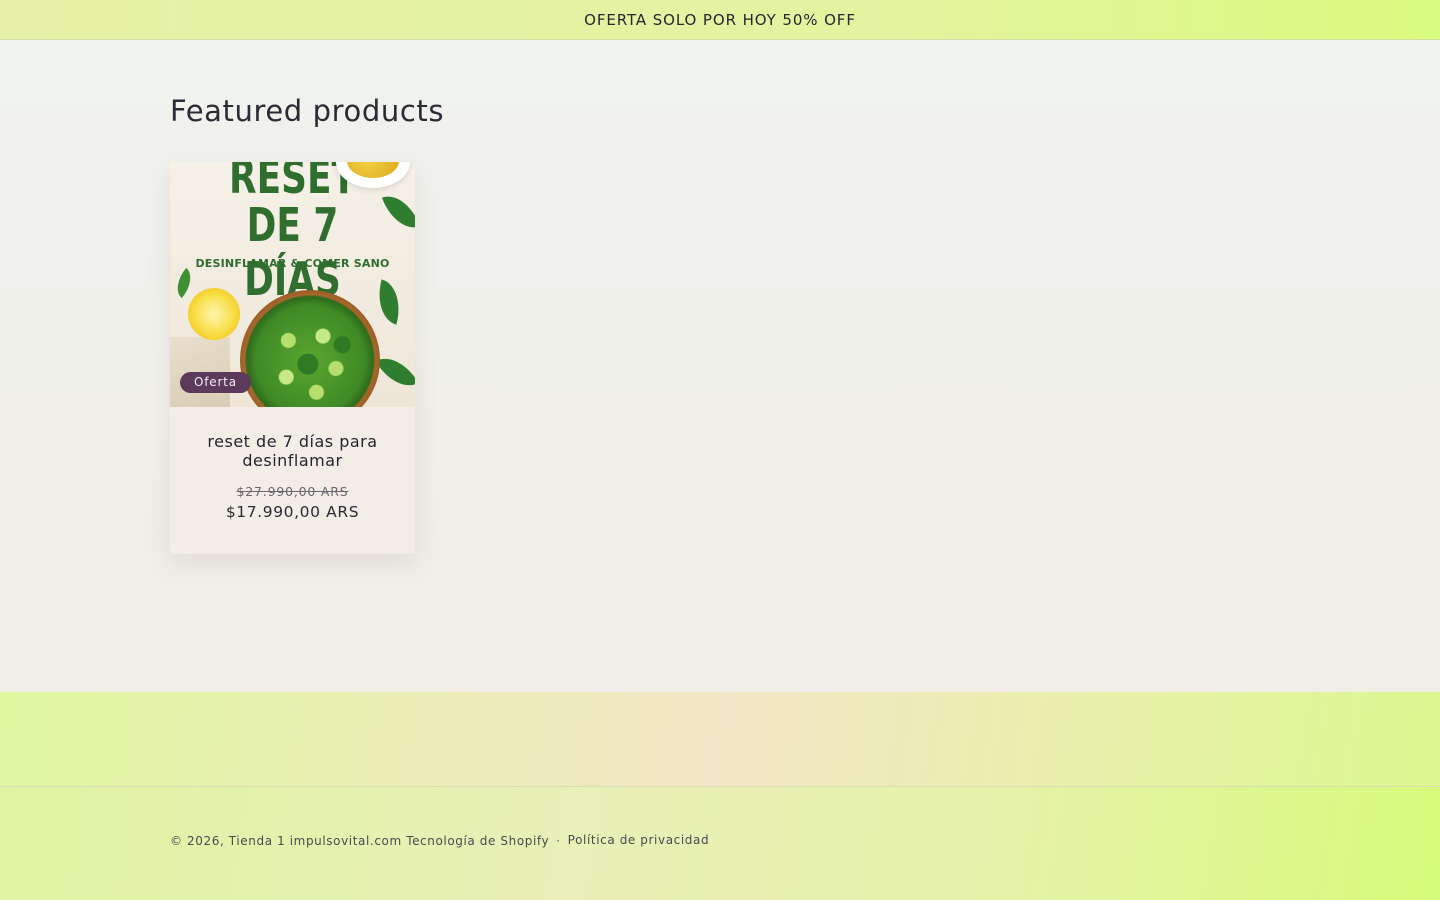  I want to click on price-regular: $27.990,00 ARS, so click(292, 491).